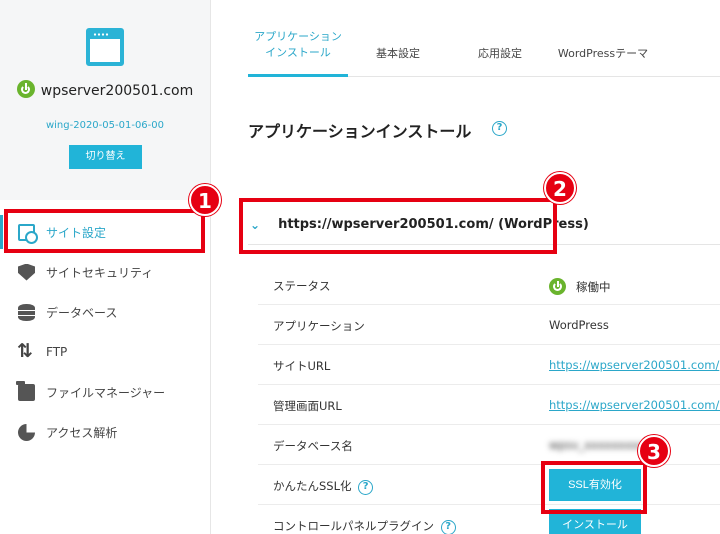  I want to click on tab-advanced-settings: 応用設定, so click(500, 38).